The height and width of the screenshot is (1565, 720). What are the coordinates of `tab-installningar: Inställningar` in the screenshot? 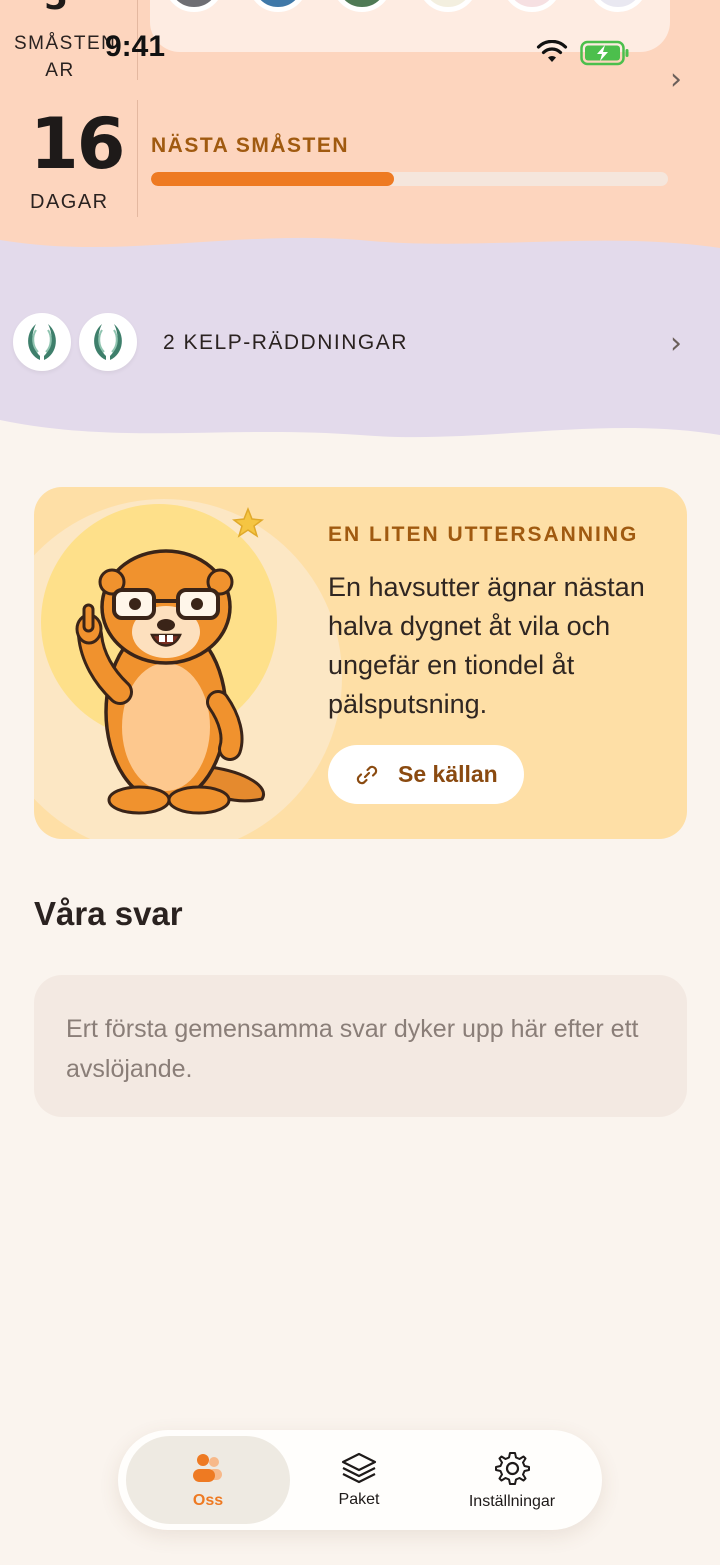 It's located at (512, 1480).